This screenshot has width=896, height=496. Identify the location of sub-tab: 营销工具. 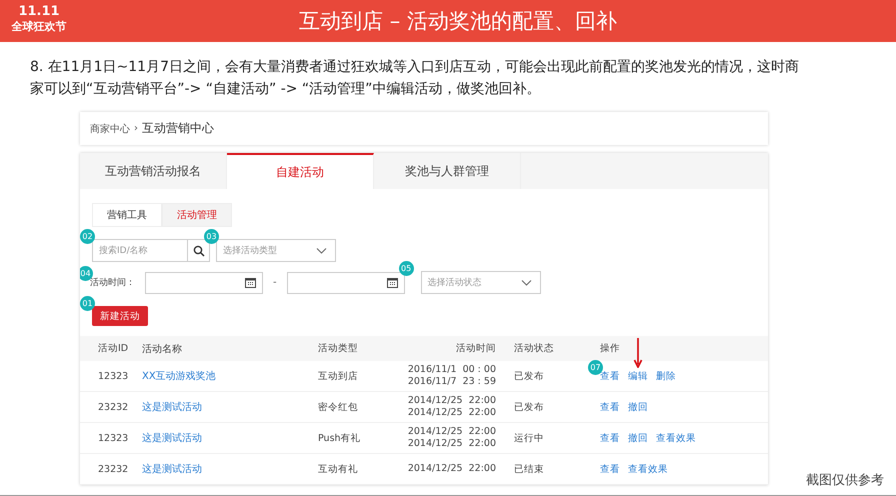
(127, 215).